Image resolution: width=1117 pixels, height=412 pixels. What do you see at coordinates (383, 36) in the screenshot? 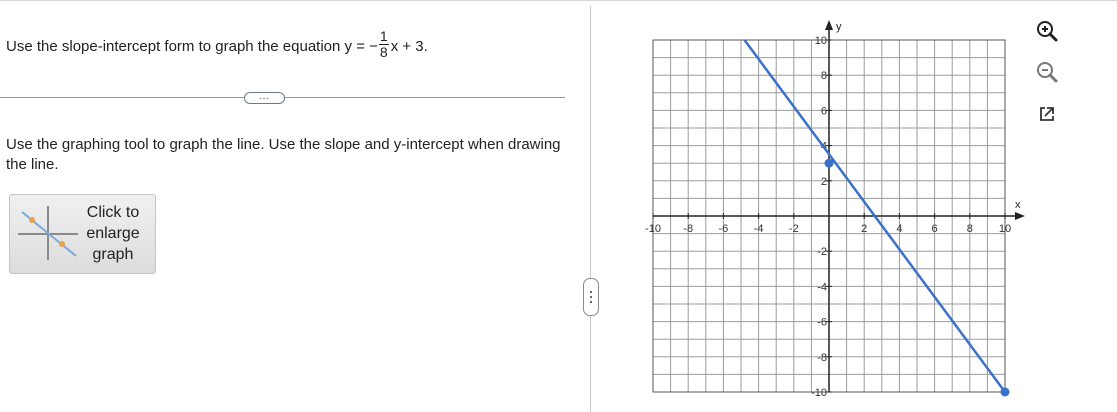
I see `fraction-numerator: 1` at bounding box center [383, 36].